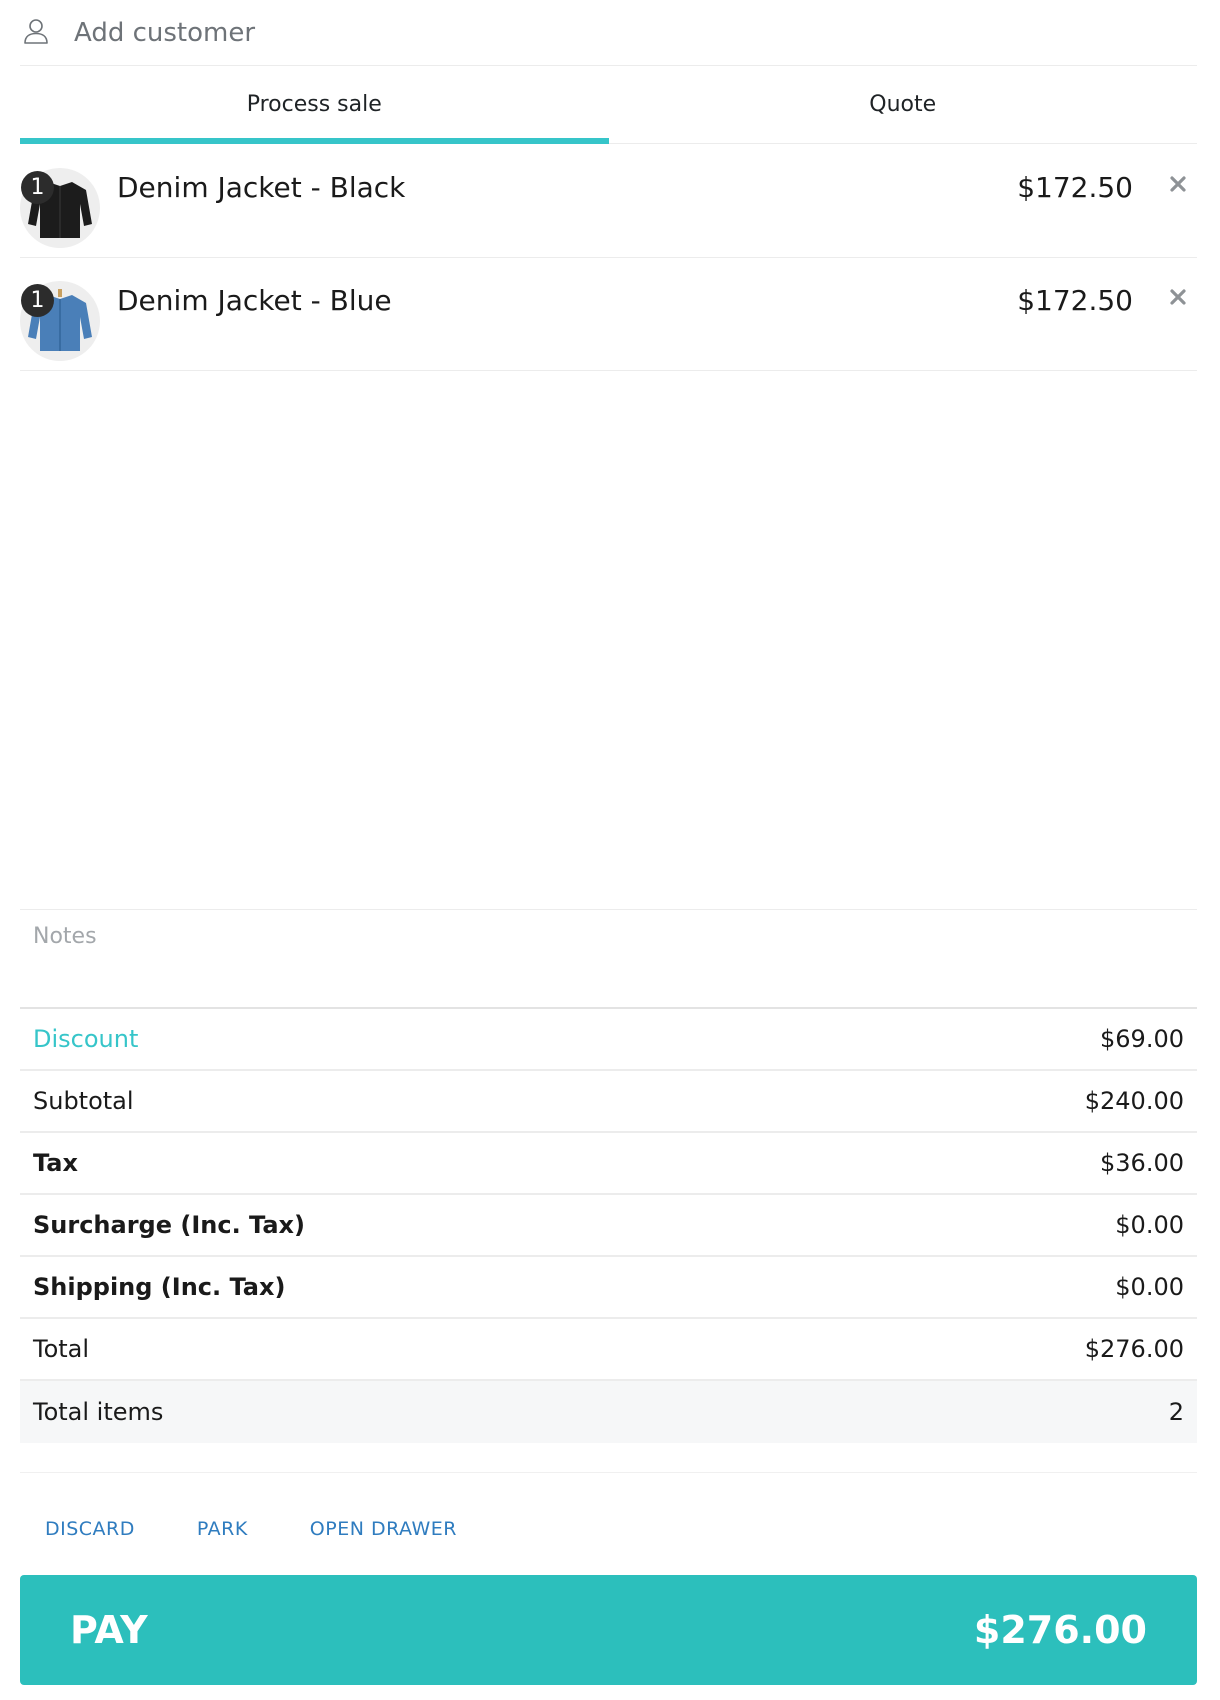 The width and height of the screenshot is (1220, 1700). What do you see at coordinates (1142, 1163) in the screenshot?
I see `tax-value: $36.00` at bounding box center [1142, 1163].